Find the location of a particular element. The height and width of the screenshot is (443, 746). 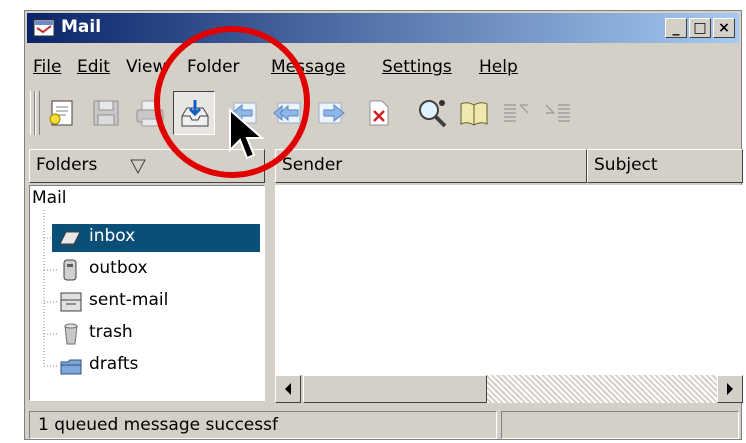

minimize-icon: _ is located at coordinates (676, 28).